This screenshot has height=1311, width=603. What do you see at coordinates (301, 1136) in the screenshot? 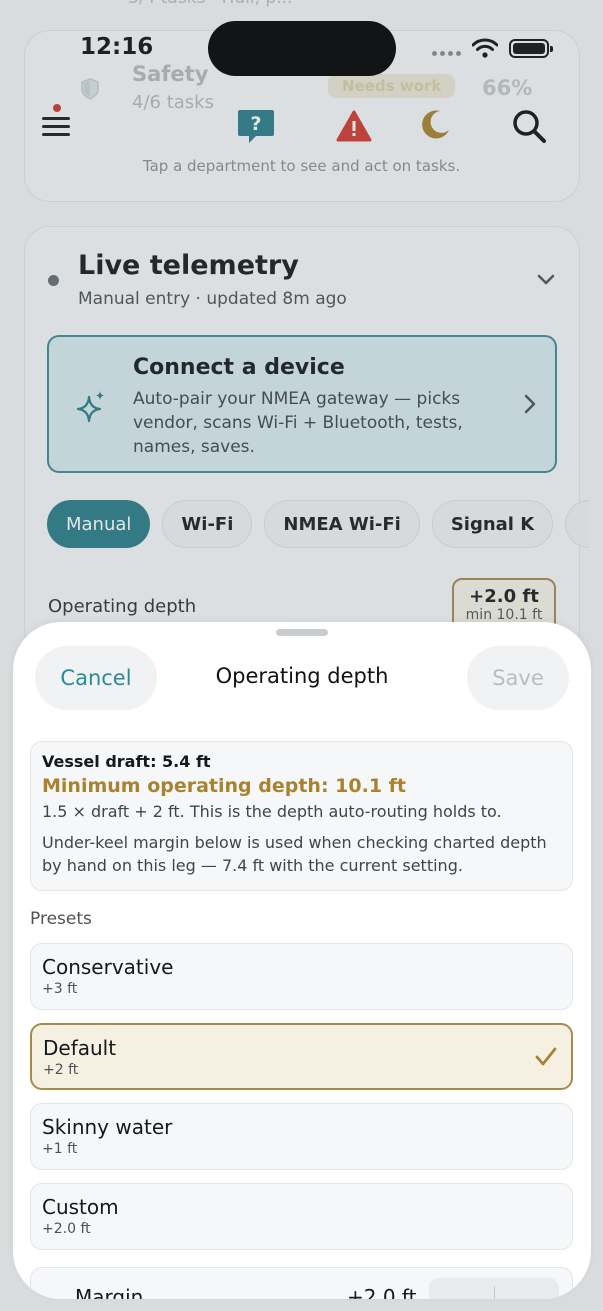
I see `preset-skinny-water: Skinny water +1 ft` at bounding box center [301, 1136].